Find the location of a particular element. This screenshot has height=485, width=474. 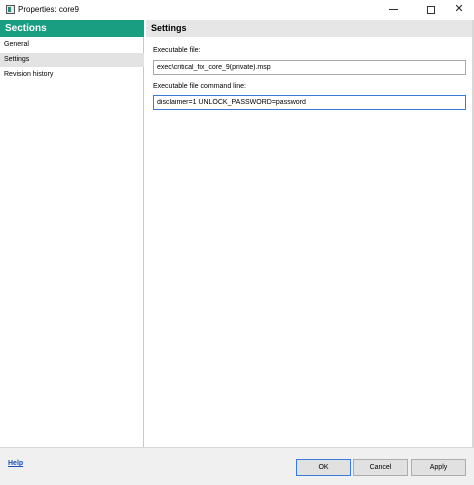

sidebar-item-settings: Settings is located at coordinates (72, 60).